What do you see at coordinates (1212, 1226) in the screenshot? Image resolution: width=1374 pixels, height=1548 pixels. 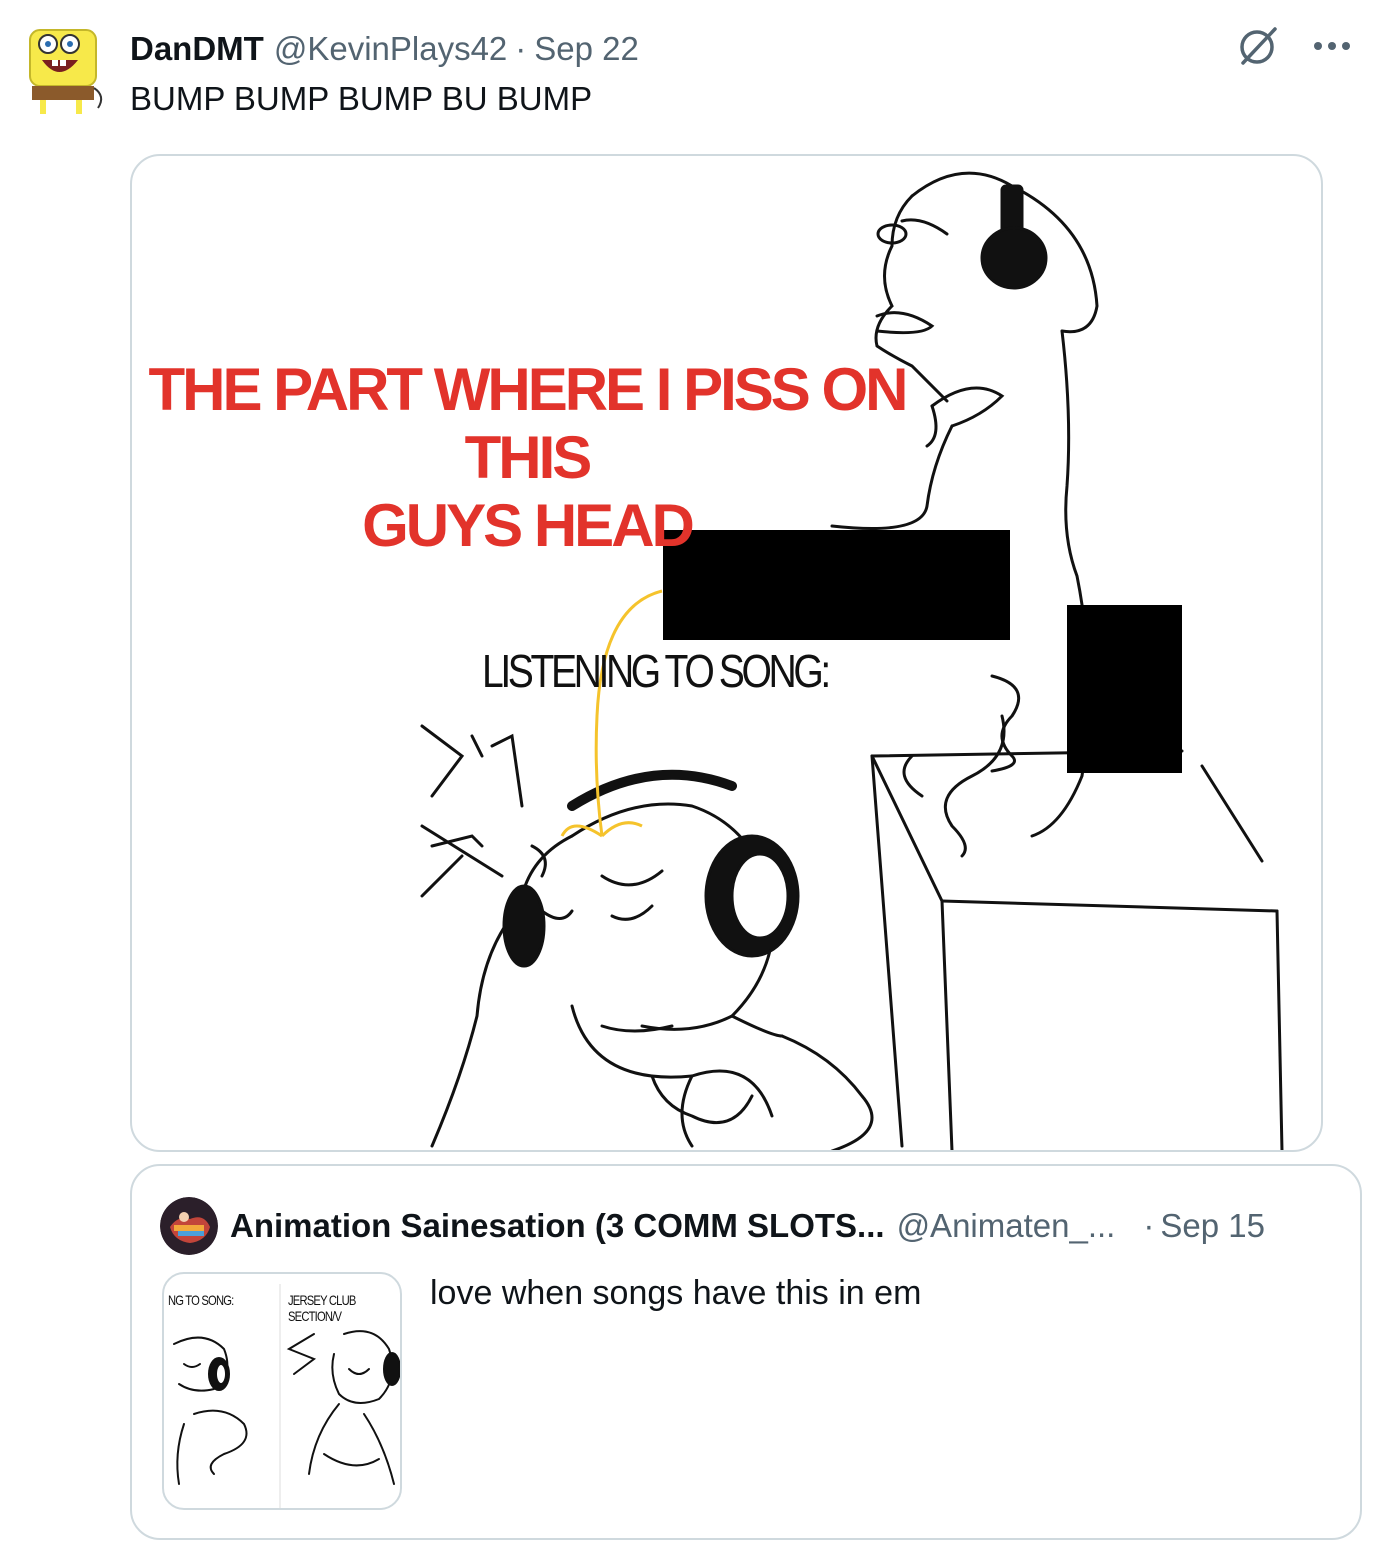 I see `quoted-date: Sep 15` at bounding box center [1212, 1226].